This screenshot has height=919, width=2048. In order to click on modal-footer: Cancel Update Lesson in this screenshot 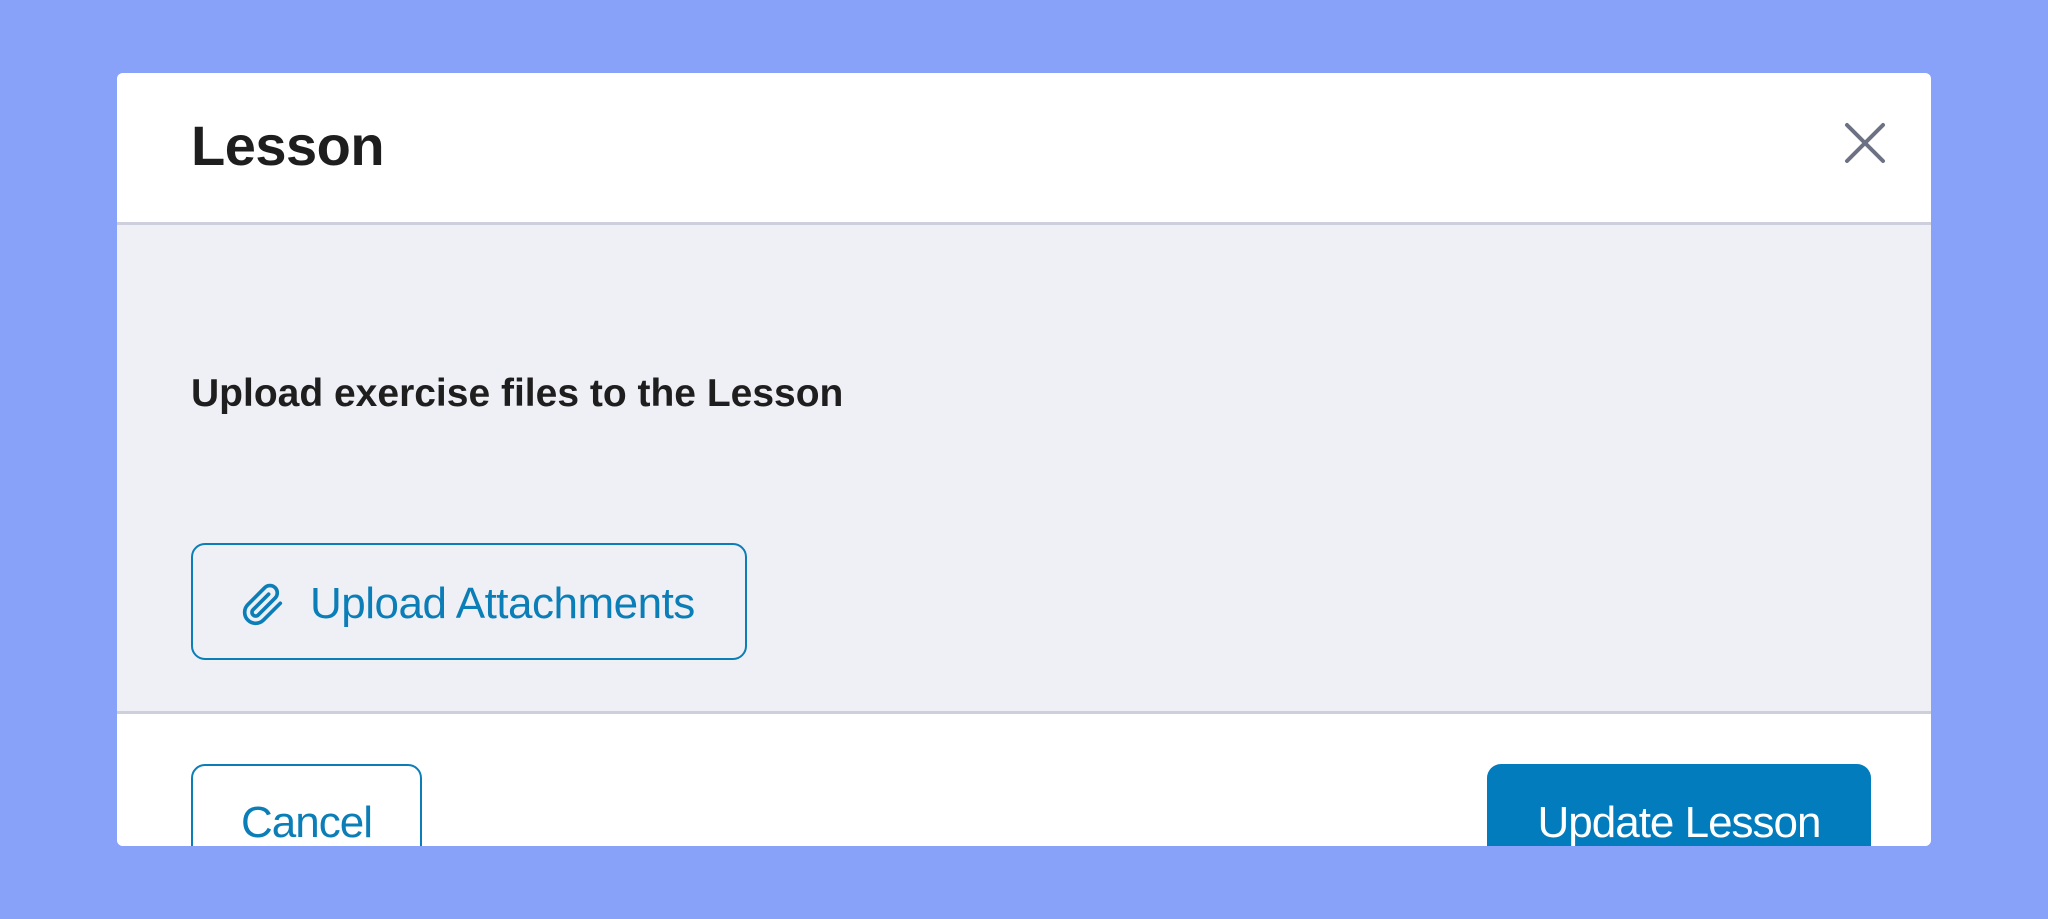, I will do `click(1024, 780)`.